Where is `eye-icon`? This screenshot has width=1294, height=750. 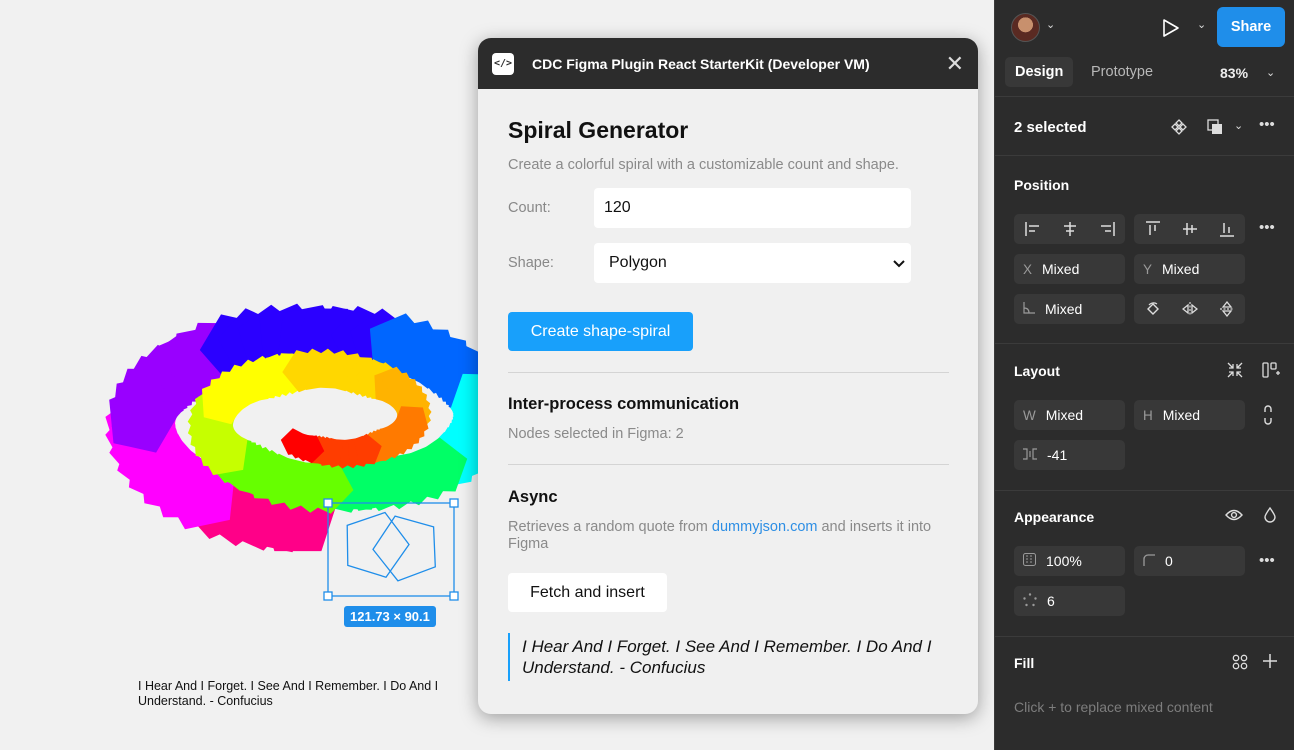
eye-icon is located at coordinates (1234, 516).